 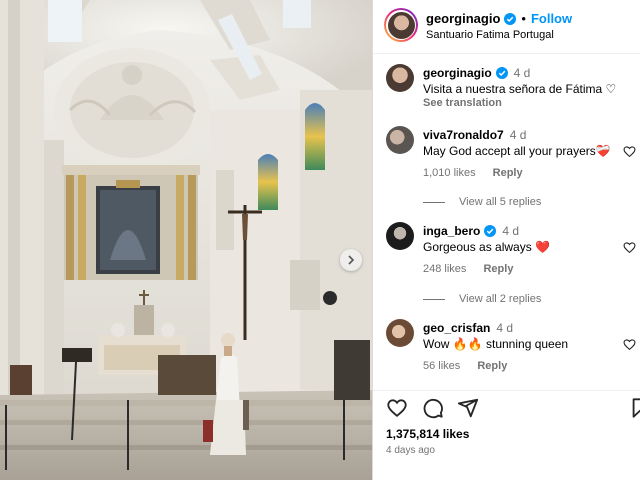 I want to click on comment-meta: 56 likes Reply, so click(x=472, y=366).